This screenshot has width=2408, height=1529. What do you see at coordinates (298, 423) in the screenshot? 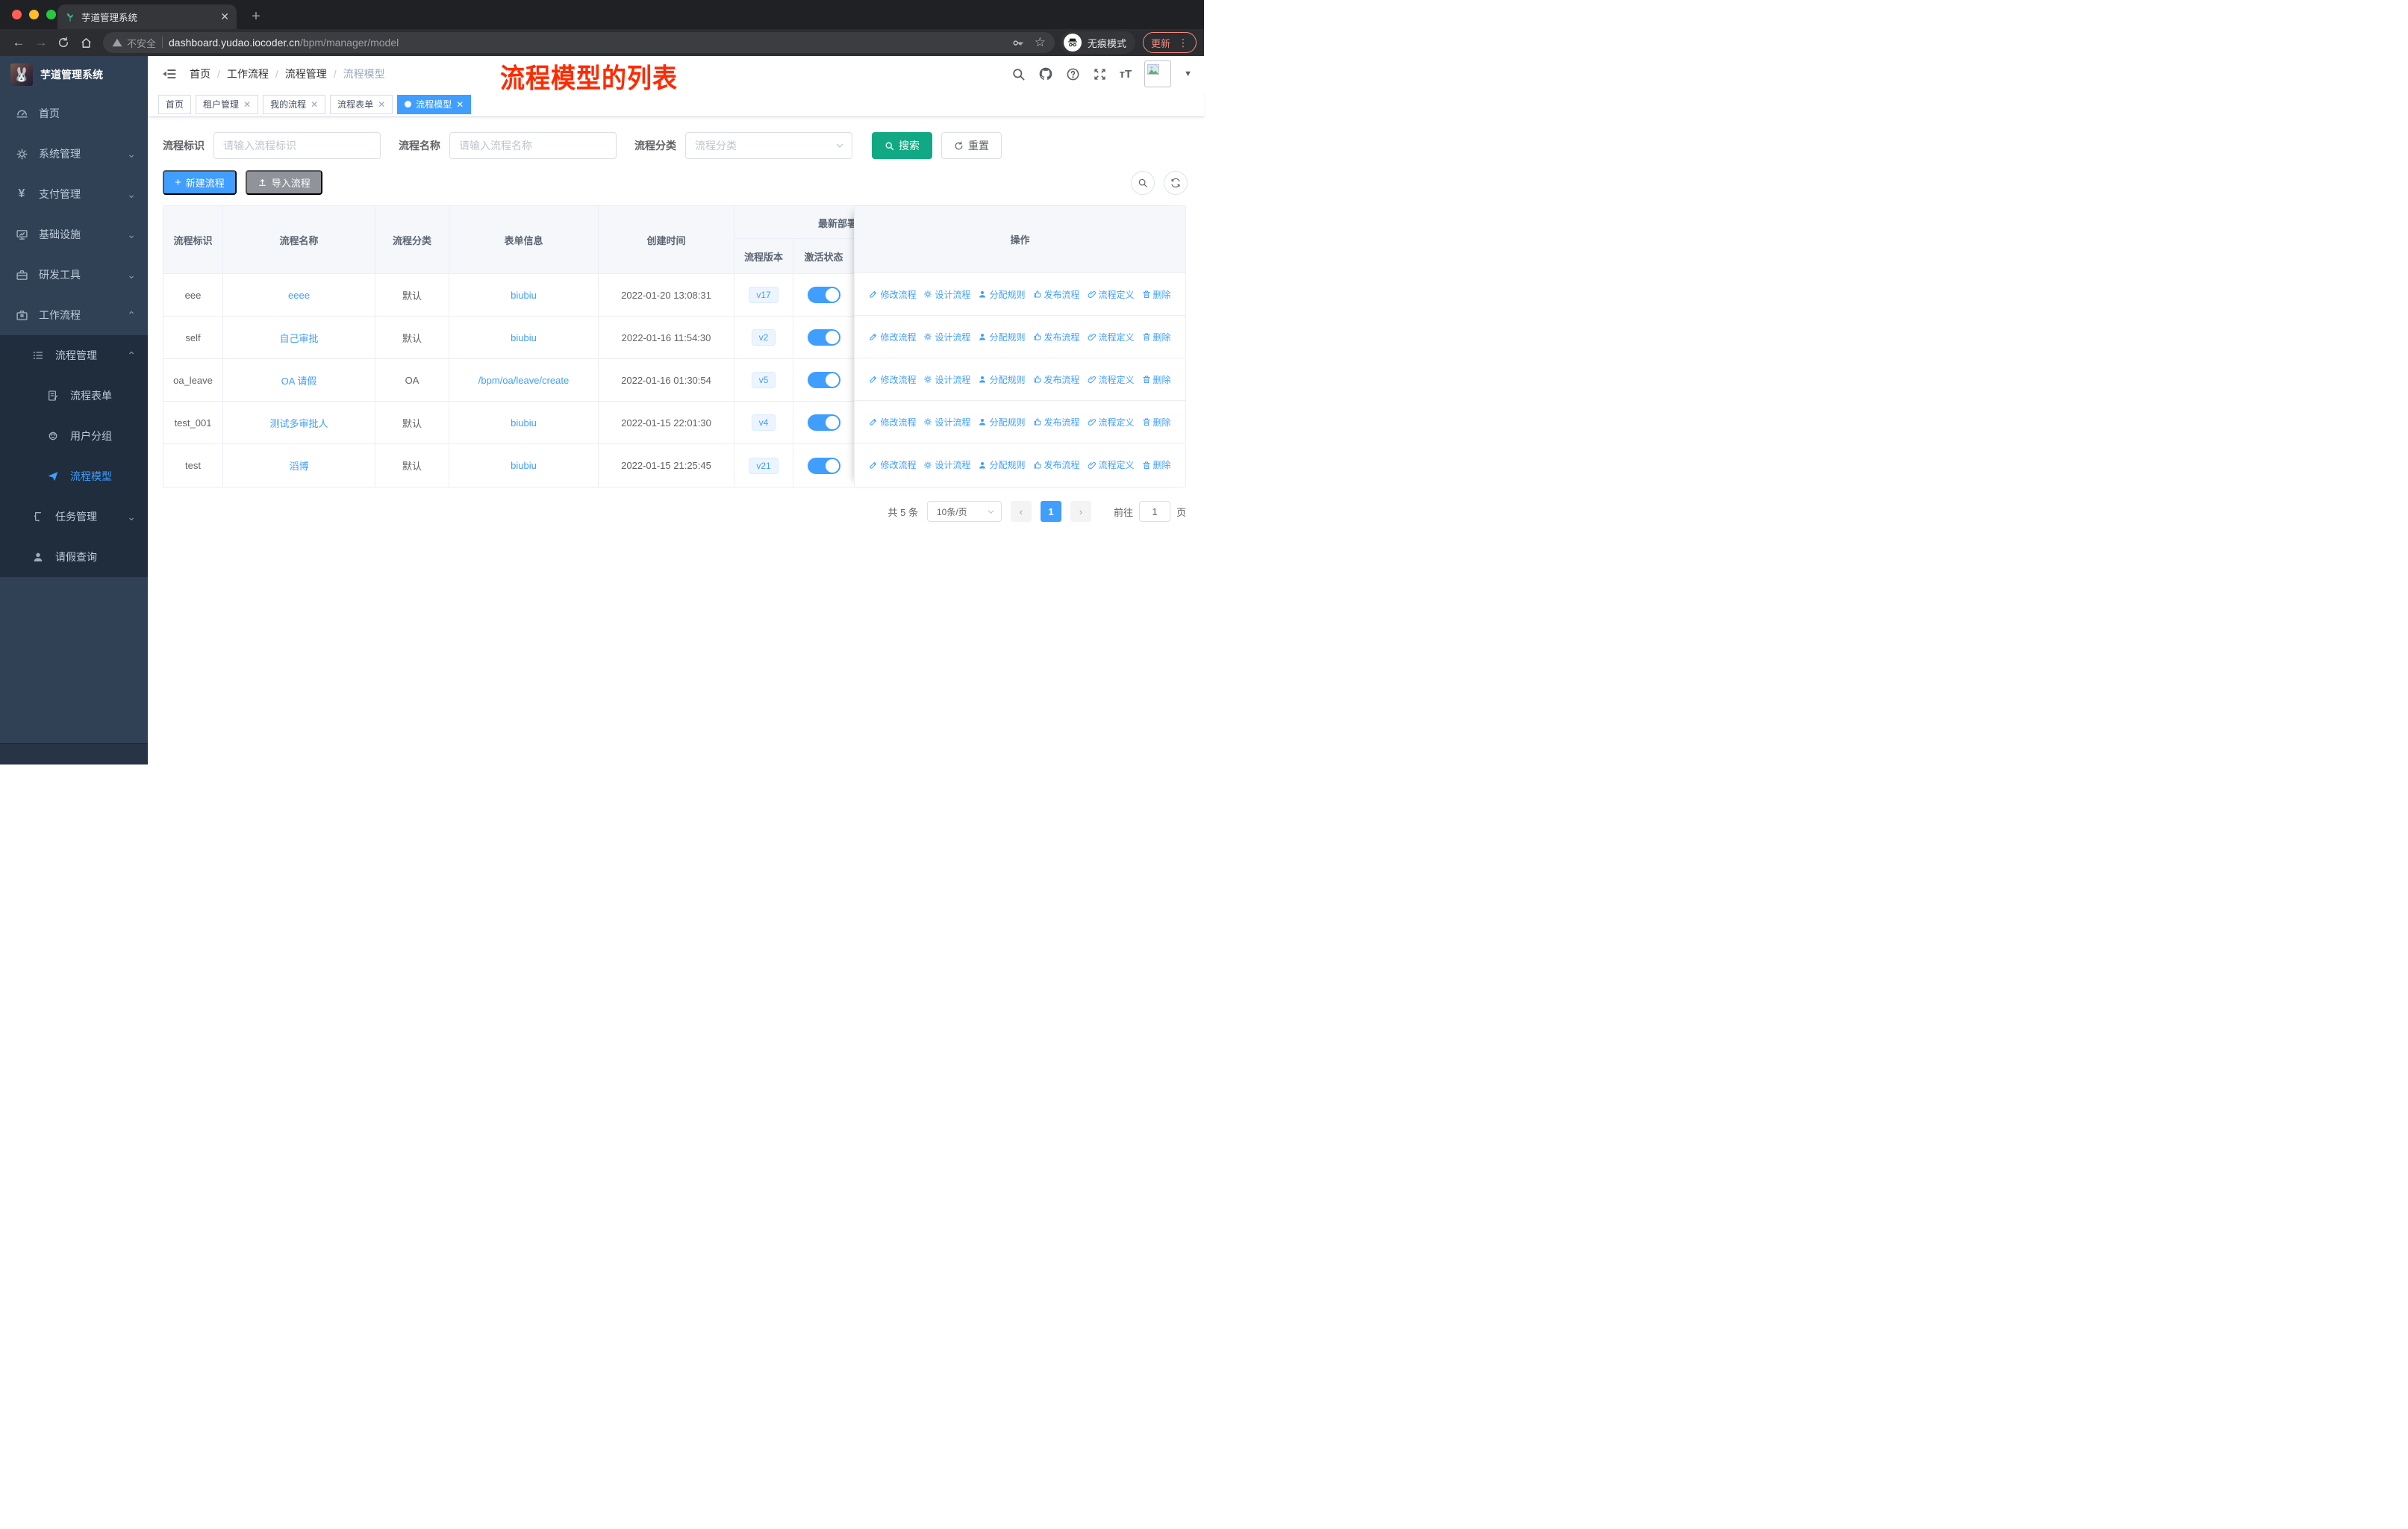
I see `process-name-link: 测试多审批人` at bounding box center [298, 423].